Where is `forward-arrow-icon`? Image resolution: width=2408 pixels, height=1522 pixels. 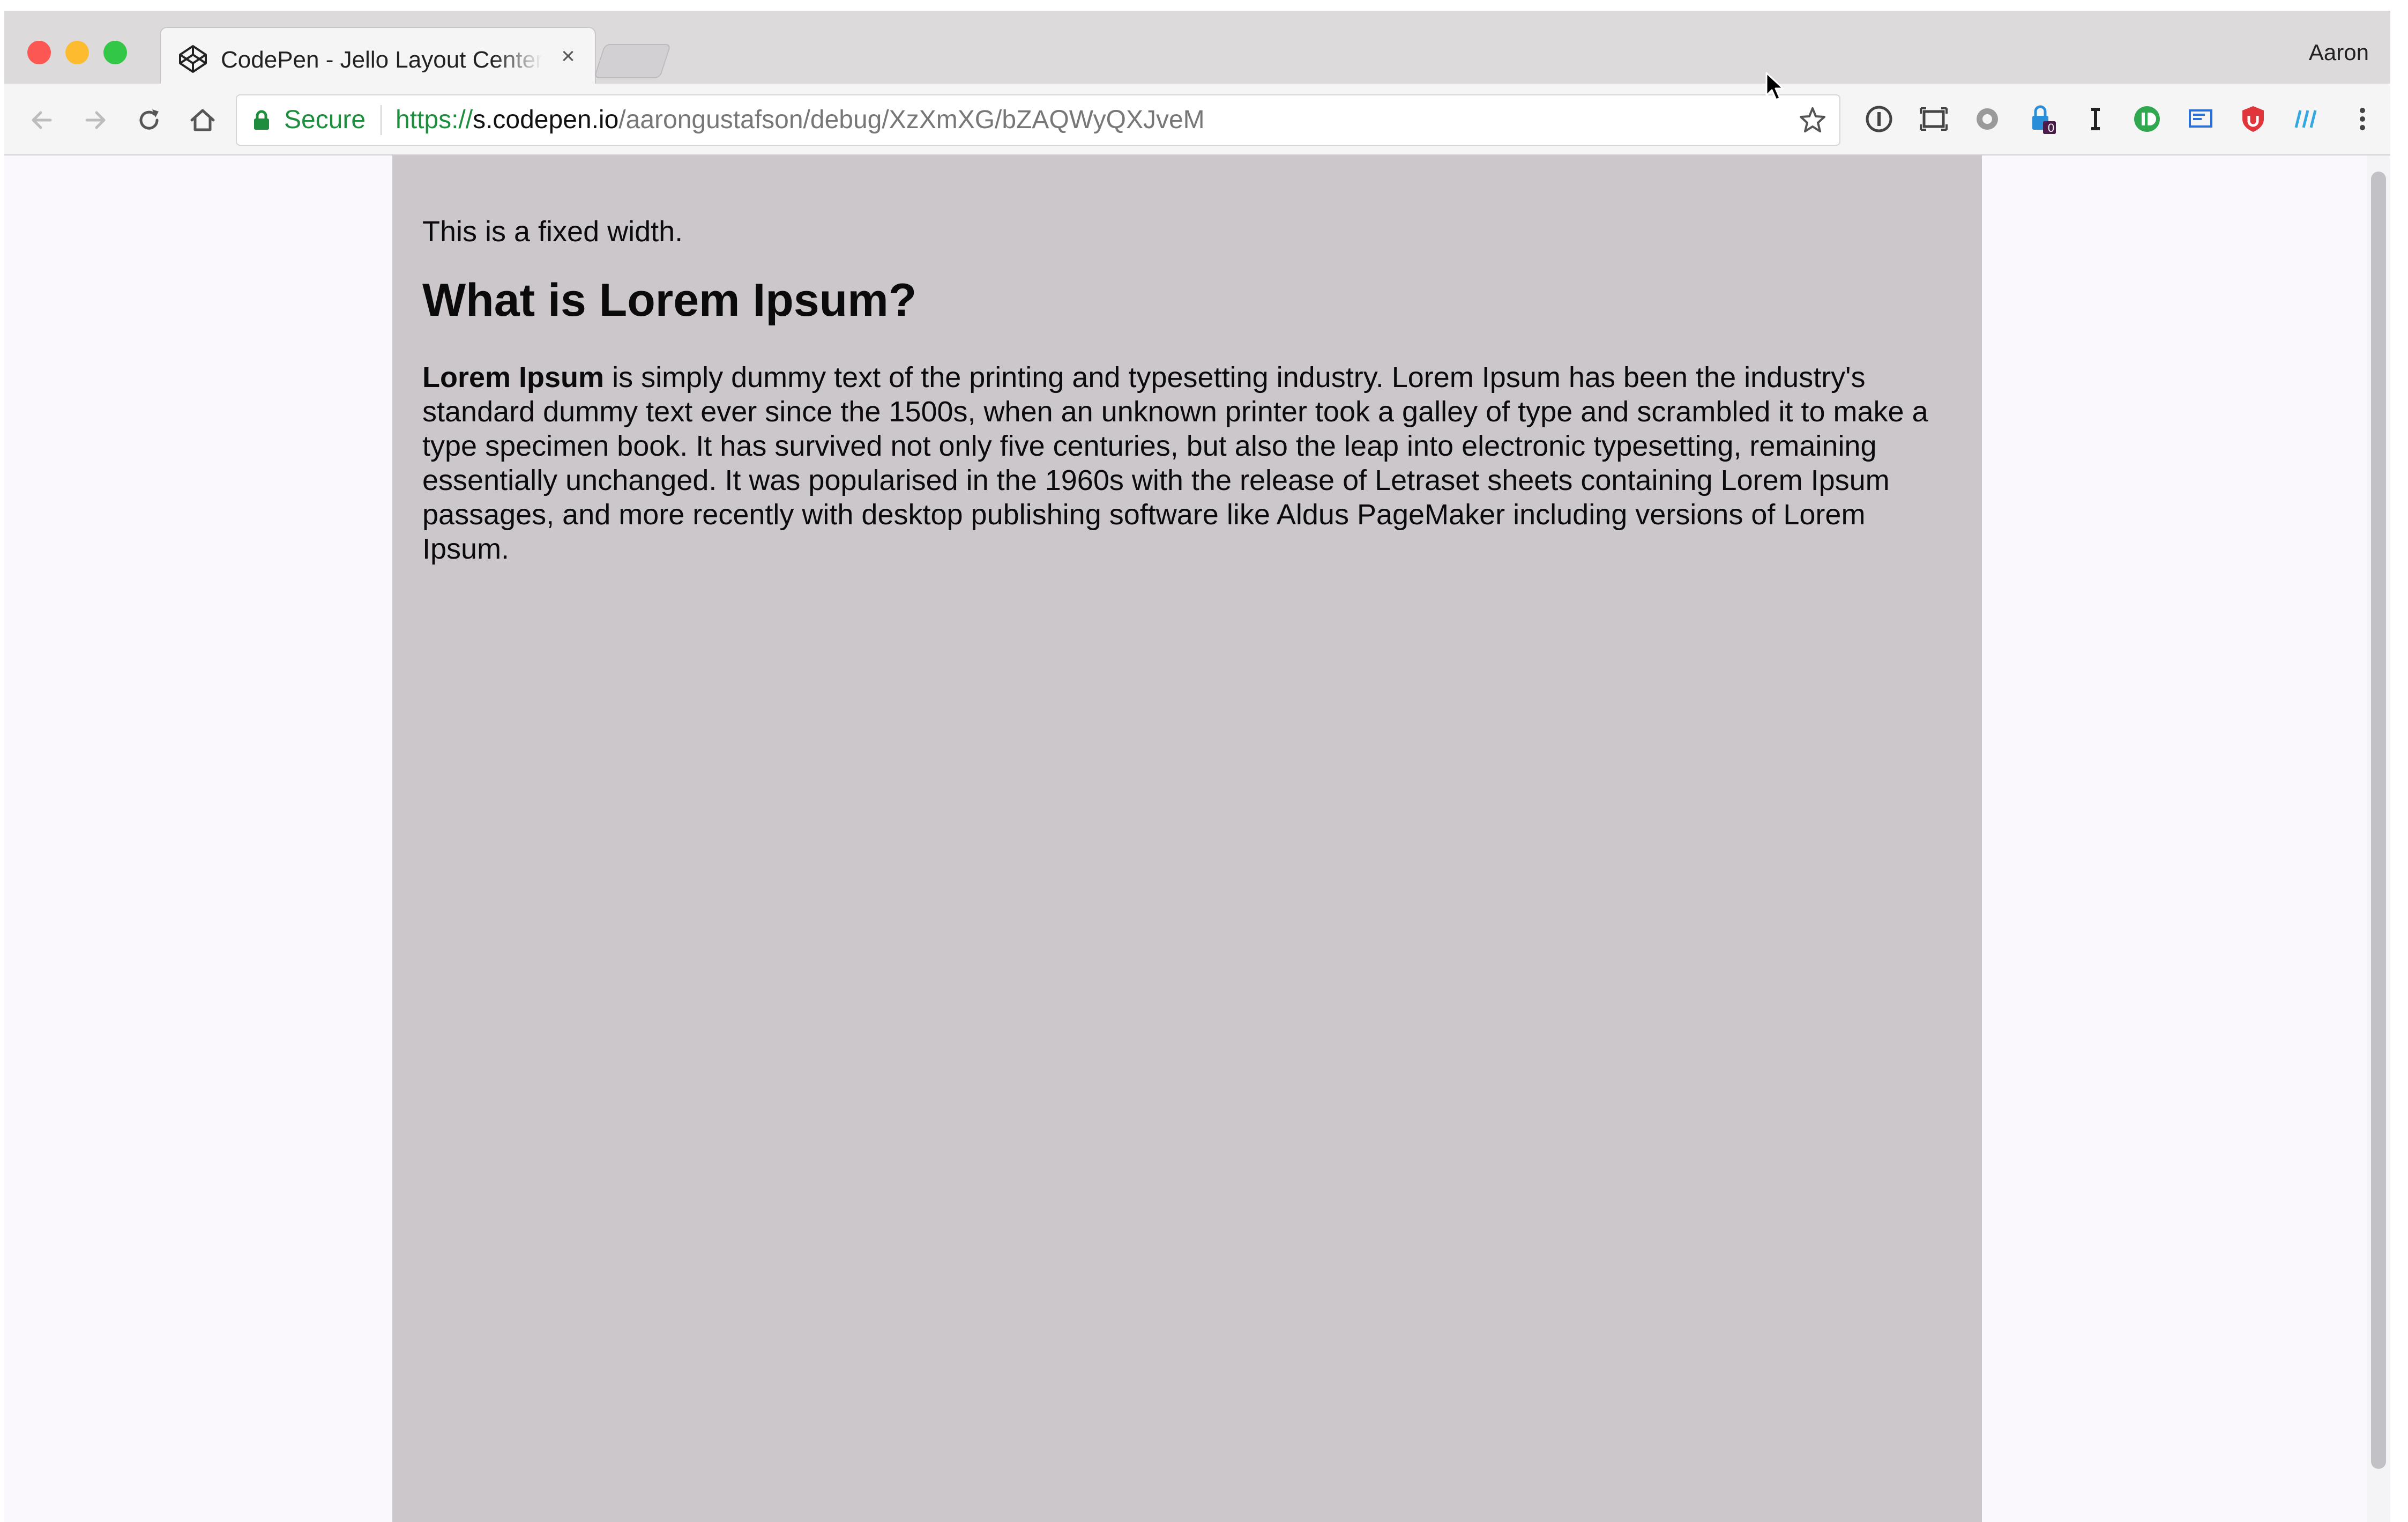 forward-arrow-icon is located at coordinates (95, 120).